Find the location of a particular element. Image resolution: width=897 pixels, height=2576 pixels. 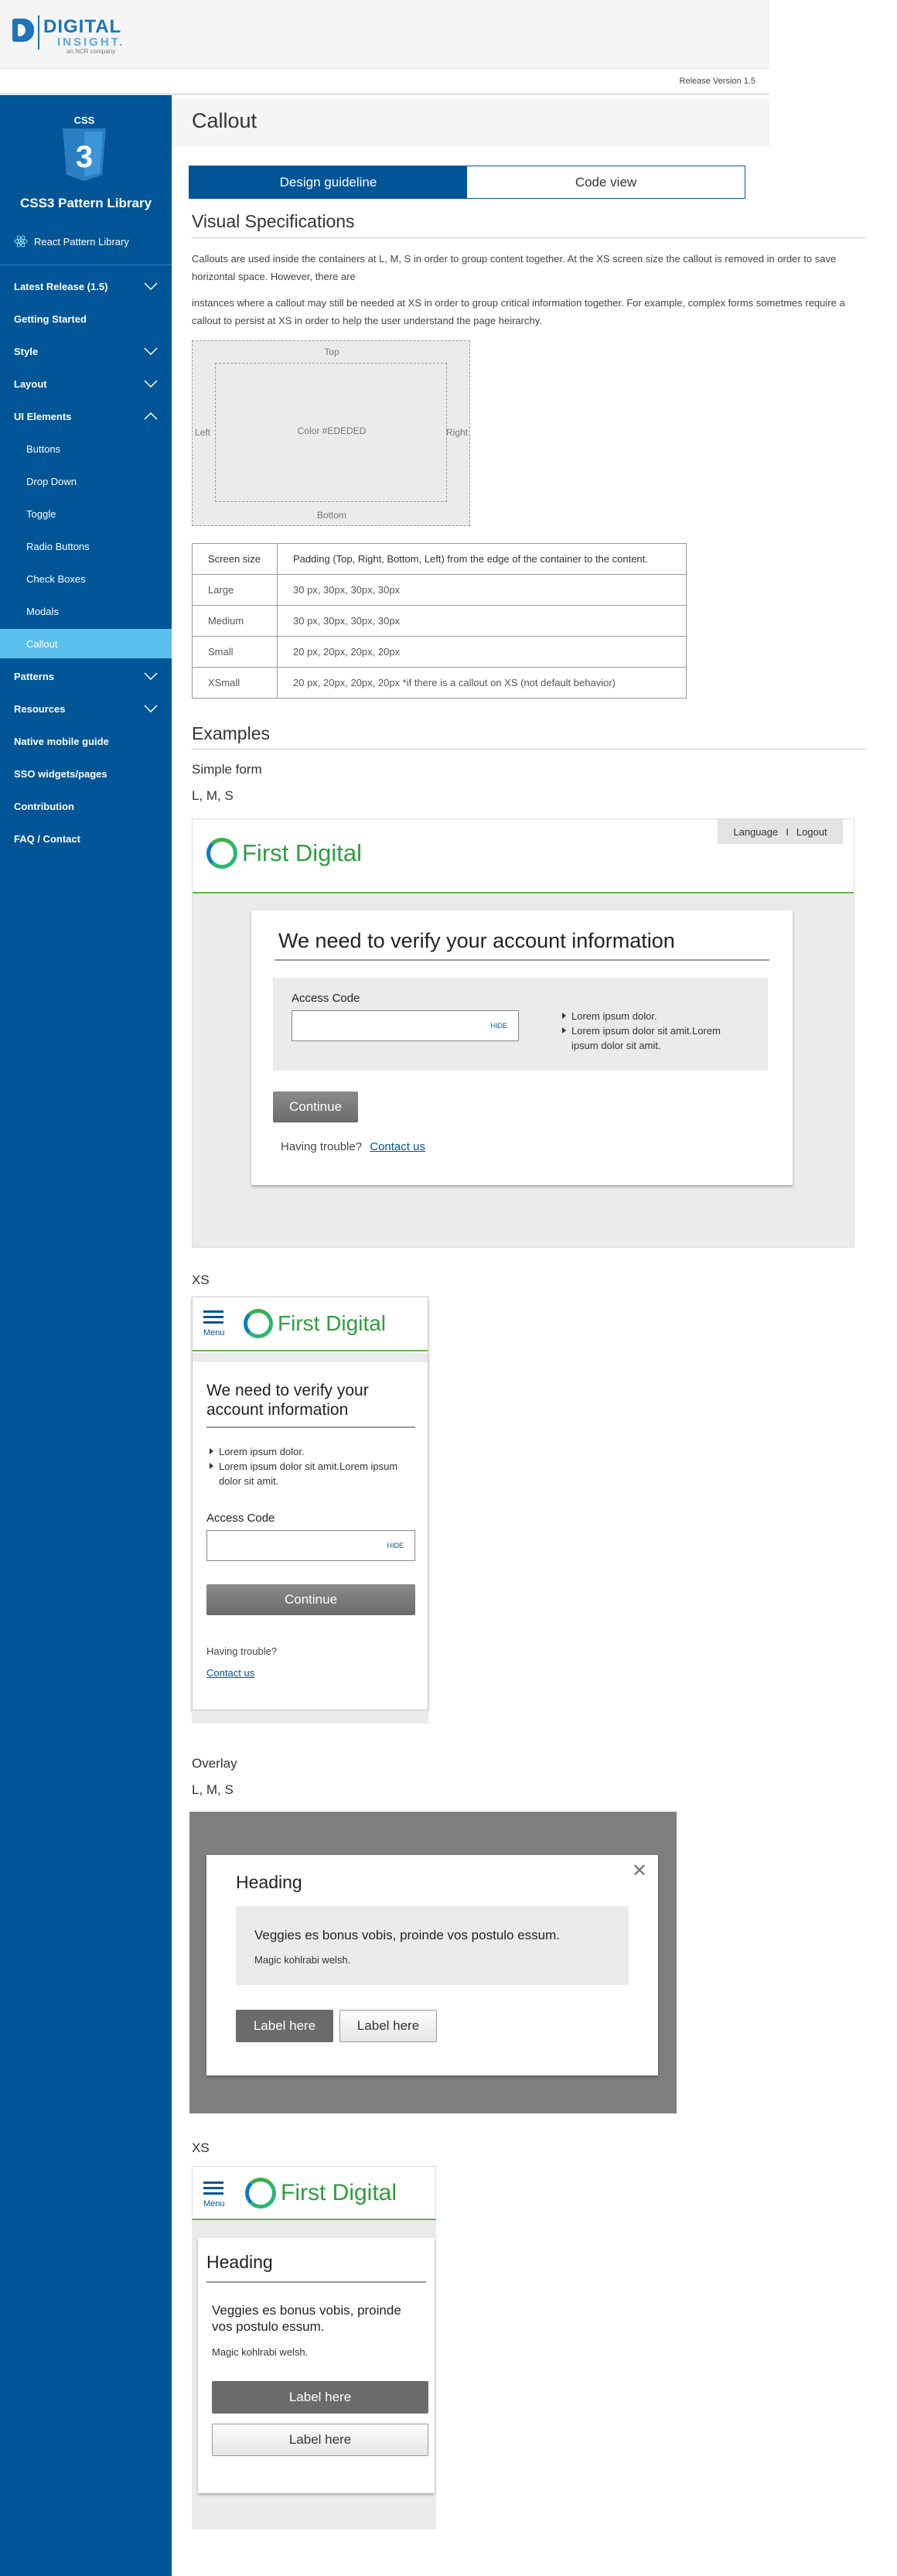

sidebar-item-callout: Callout is located at coordinates (86, 643).